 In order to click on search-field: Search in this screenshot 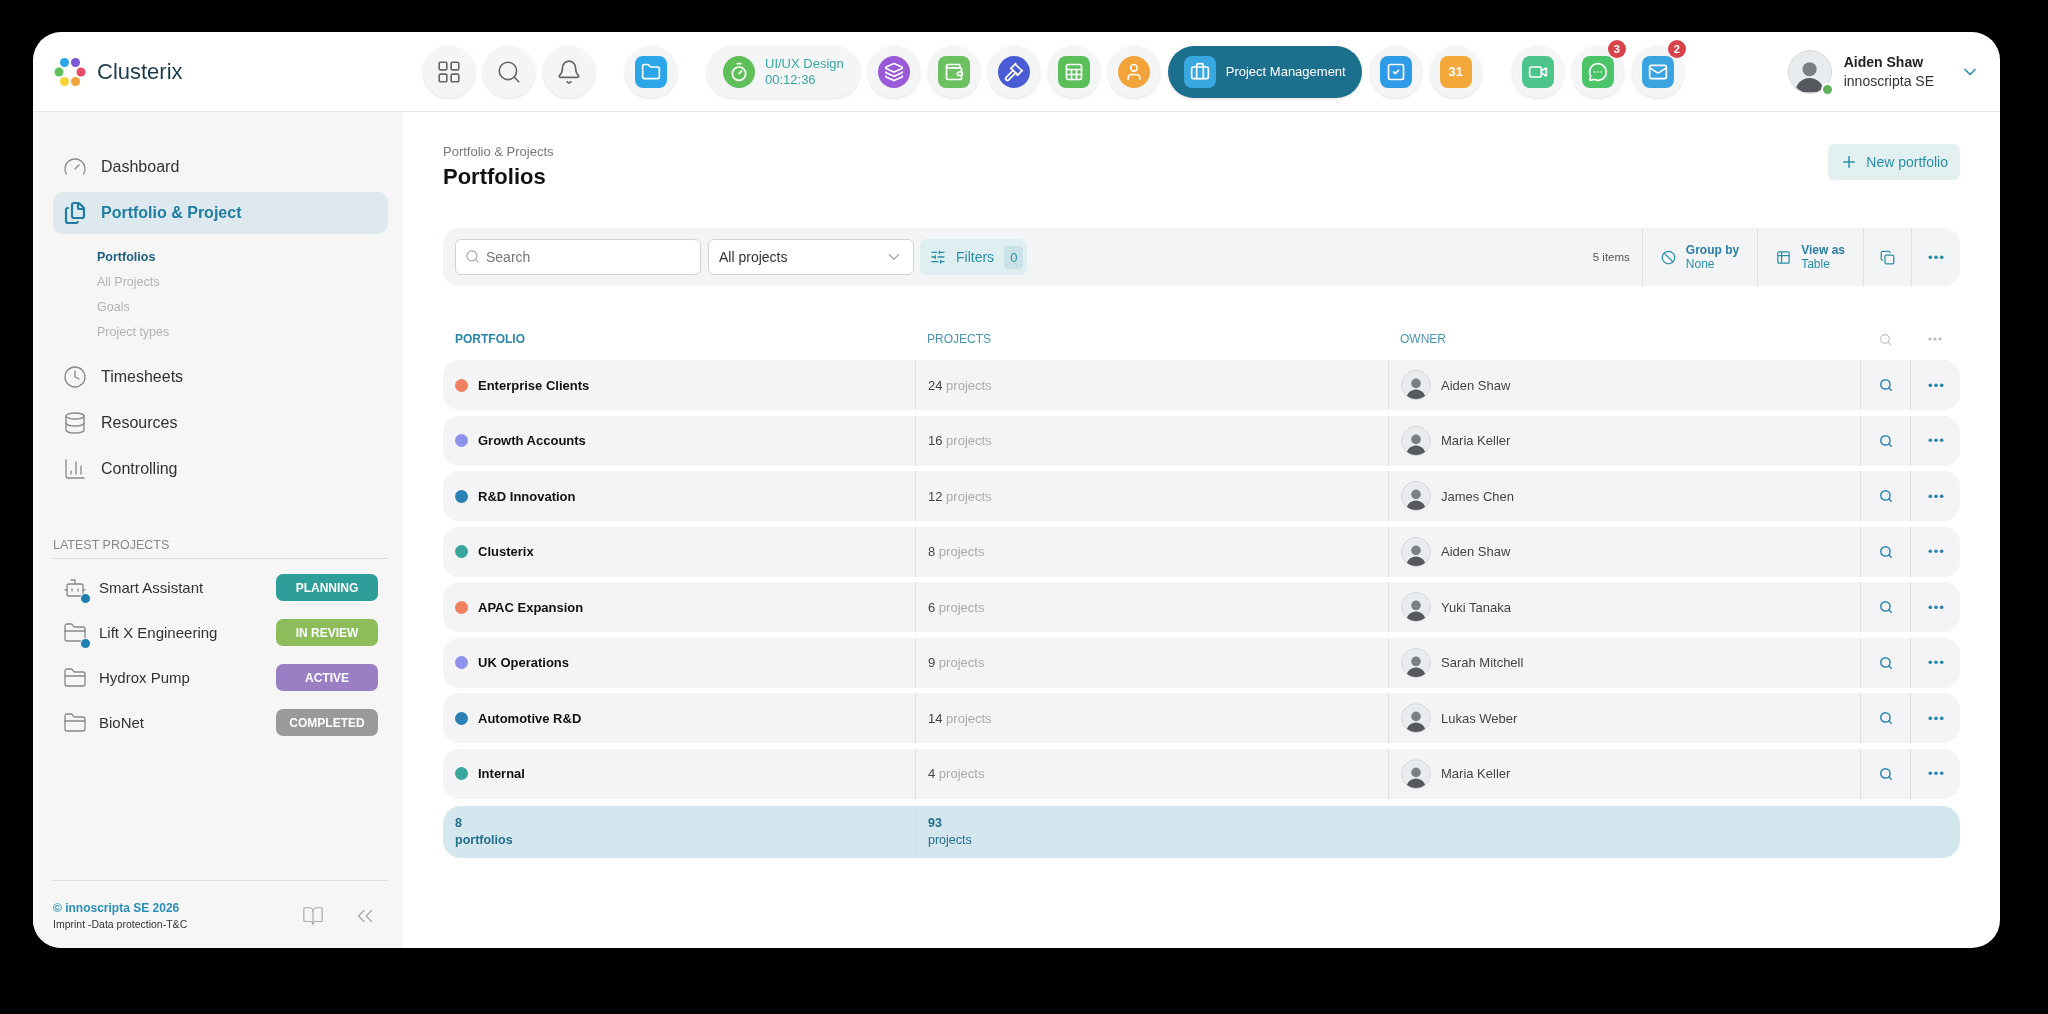, I will do `click(578, 257)`.